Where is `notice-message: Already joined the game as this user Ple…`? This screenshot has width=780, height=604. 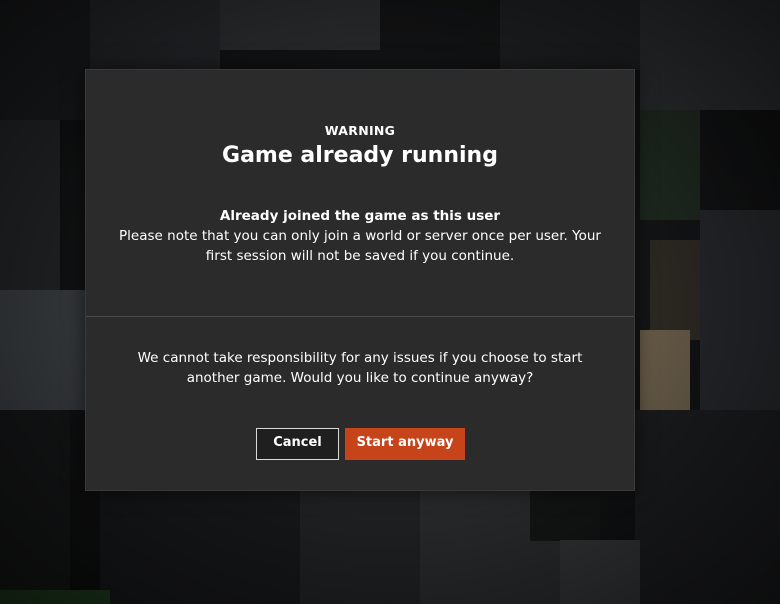
notice-message: Already joined the game as this user Ple… is located at coordinates (360, 236).